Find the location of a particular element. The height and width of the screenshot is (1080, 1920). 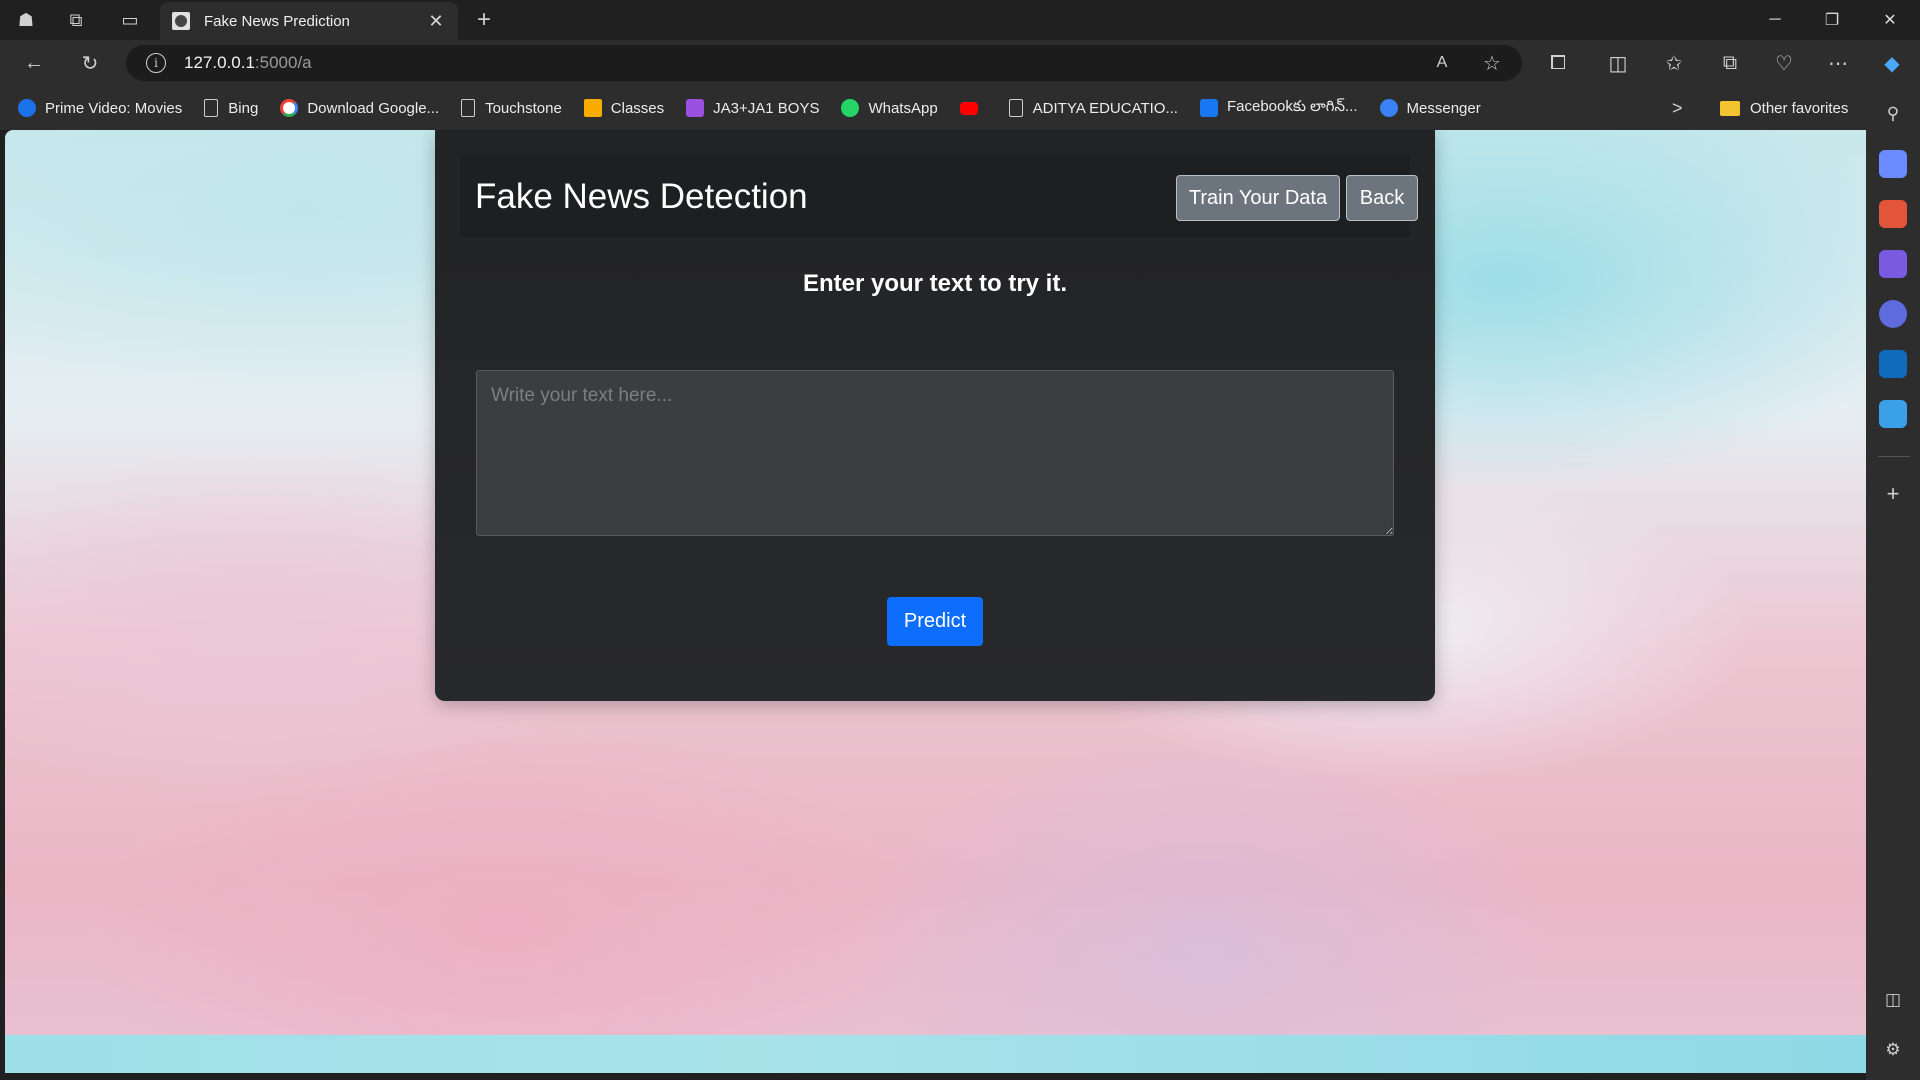

bookmark-prime-video: Prime Video: Movies is located at coordinates (100, 108).